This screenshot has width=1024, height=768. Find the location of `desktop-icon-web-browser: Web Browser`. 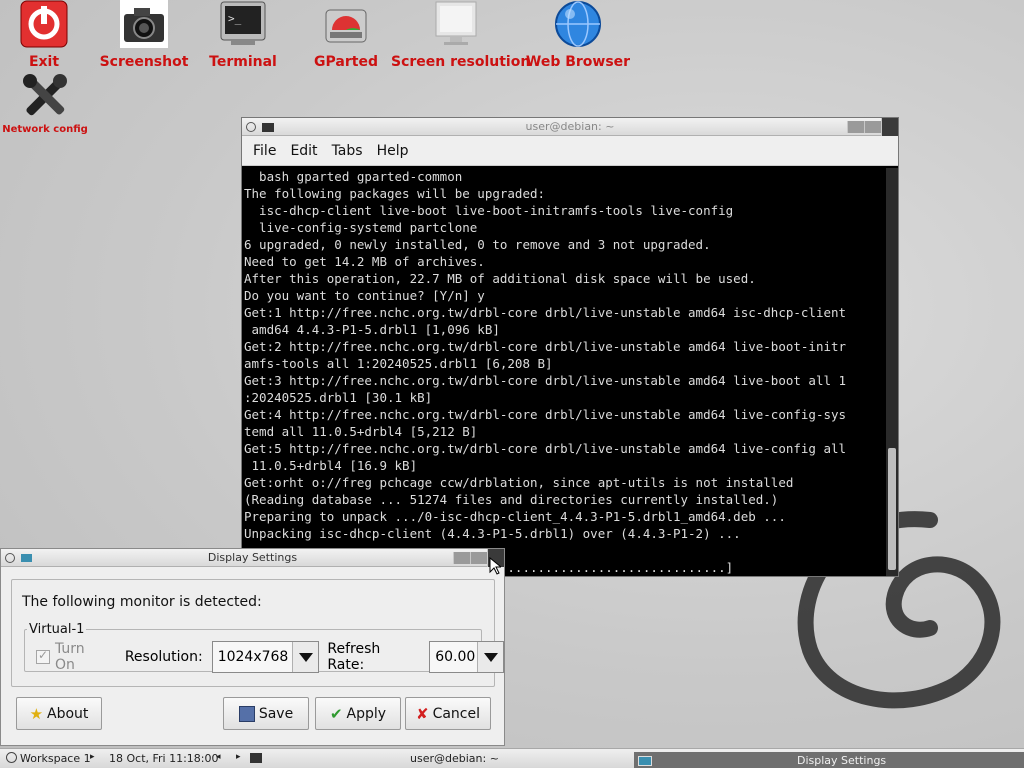

desktop-icon-web-browser: Web Browser is located at coordinates (578, 35).